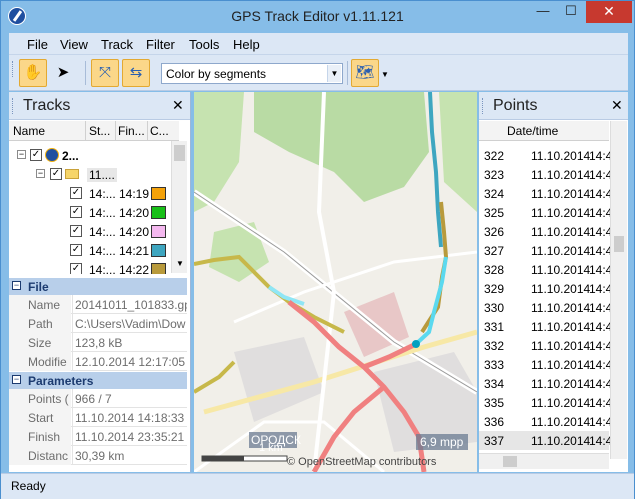  What do you see at coordinates (98, 380) in the screenshot?
I see `category-parameters: − Parameters` at bounding box center [98, 380].